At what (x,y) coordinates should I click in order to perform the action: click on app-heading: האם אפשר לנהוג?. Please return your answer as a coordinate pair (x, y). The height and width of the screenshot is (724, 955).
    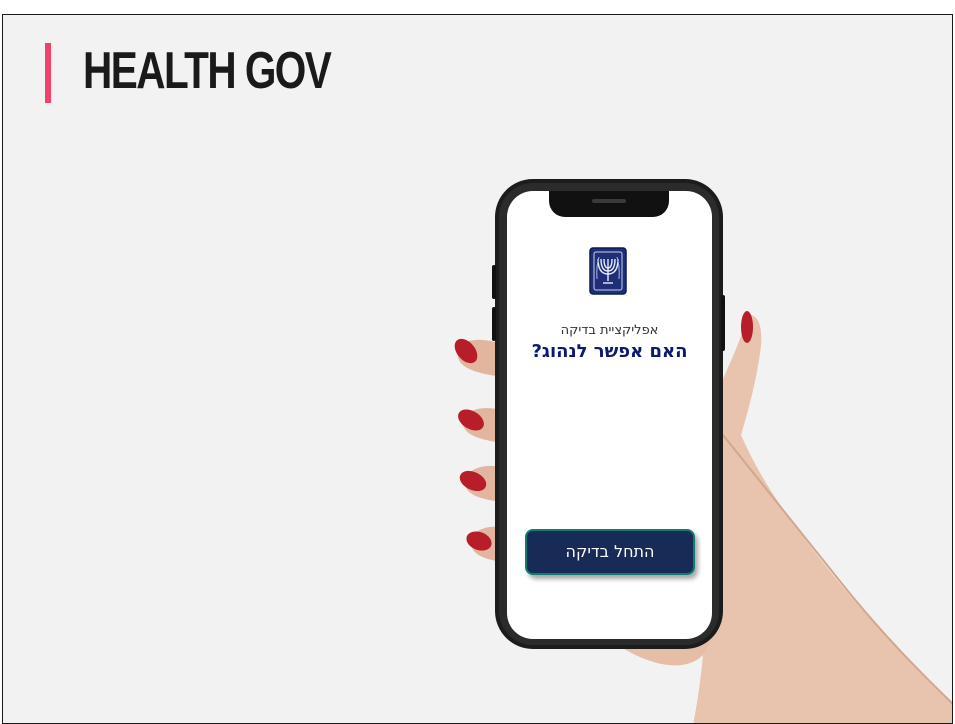
    Looking at the image, I should click on (609, 351).